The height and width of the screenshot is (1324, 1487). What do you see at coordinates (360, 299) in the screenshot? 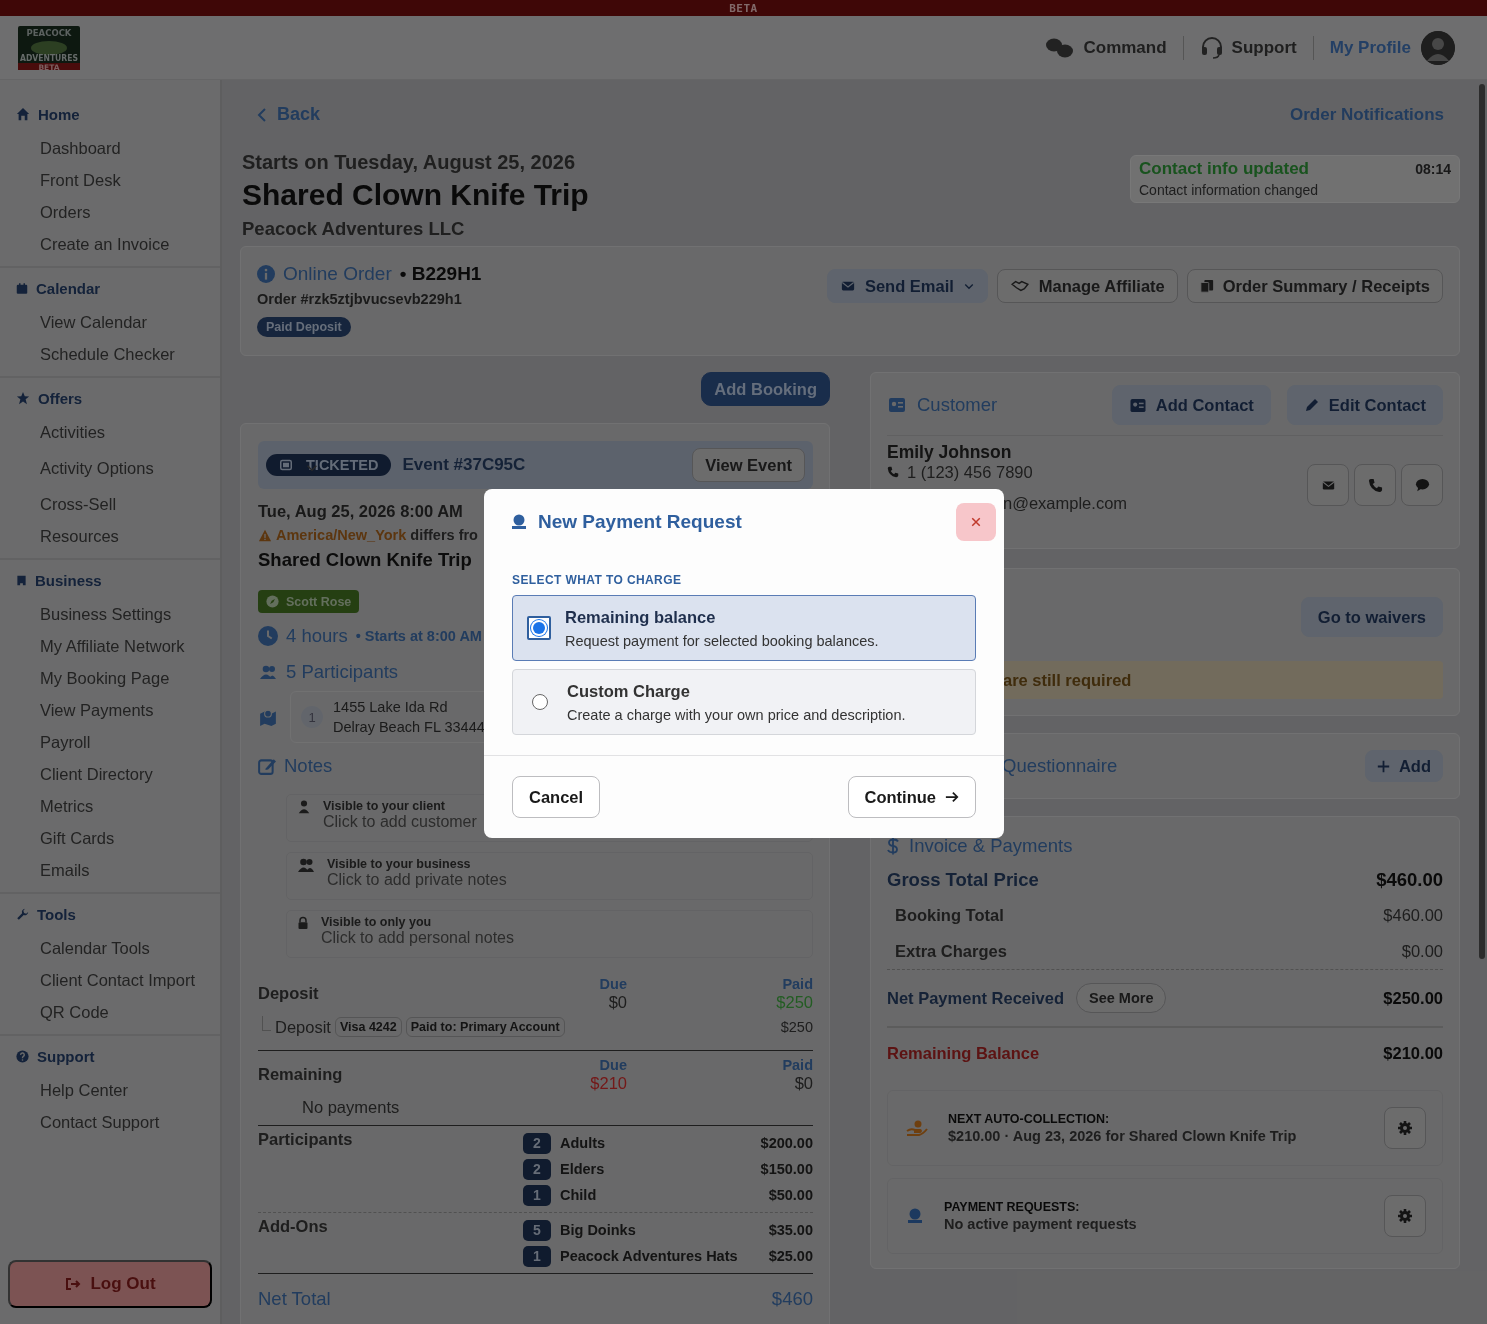
I see `order-number: Order #rzk5ztjbvucsevb229h1` at bounding box center [360, 299].